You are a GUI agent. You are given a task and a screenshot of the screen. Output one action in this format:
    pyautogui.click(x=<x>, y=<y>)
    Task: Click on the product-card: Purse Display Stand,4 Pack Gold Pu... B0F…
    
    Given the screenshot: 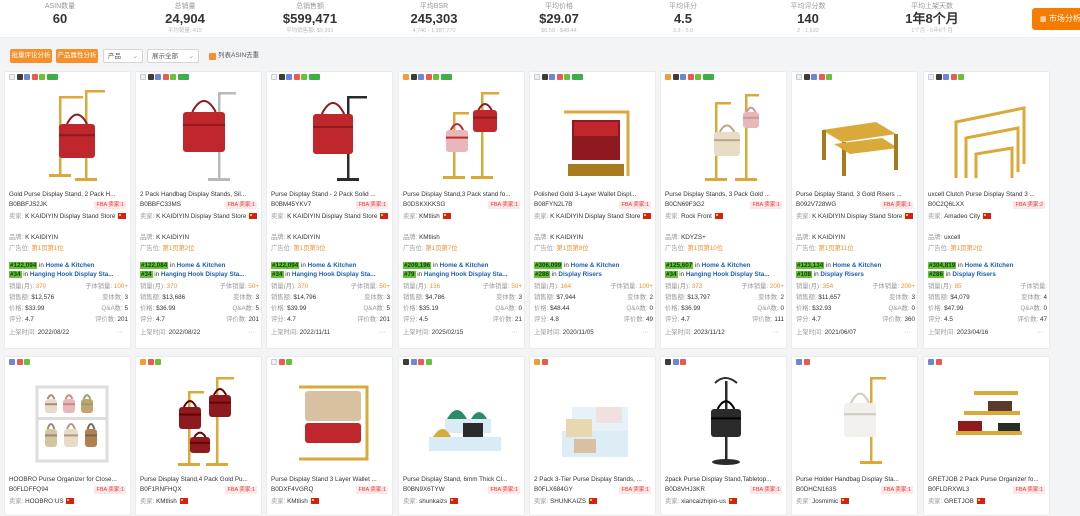 What is the action you would take?
    pyautogui.click(x=198, y=436)
    